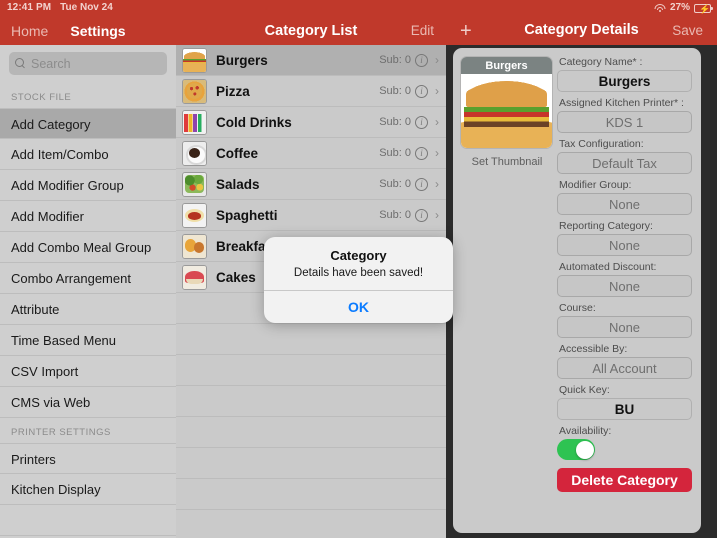 This screenshot has height=538, width=717. I want to click on drinks-thumbnail, so click(194, 122).